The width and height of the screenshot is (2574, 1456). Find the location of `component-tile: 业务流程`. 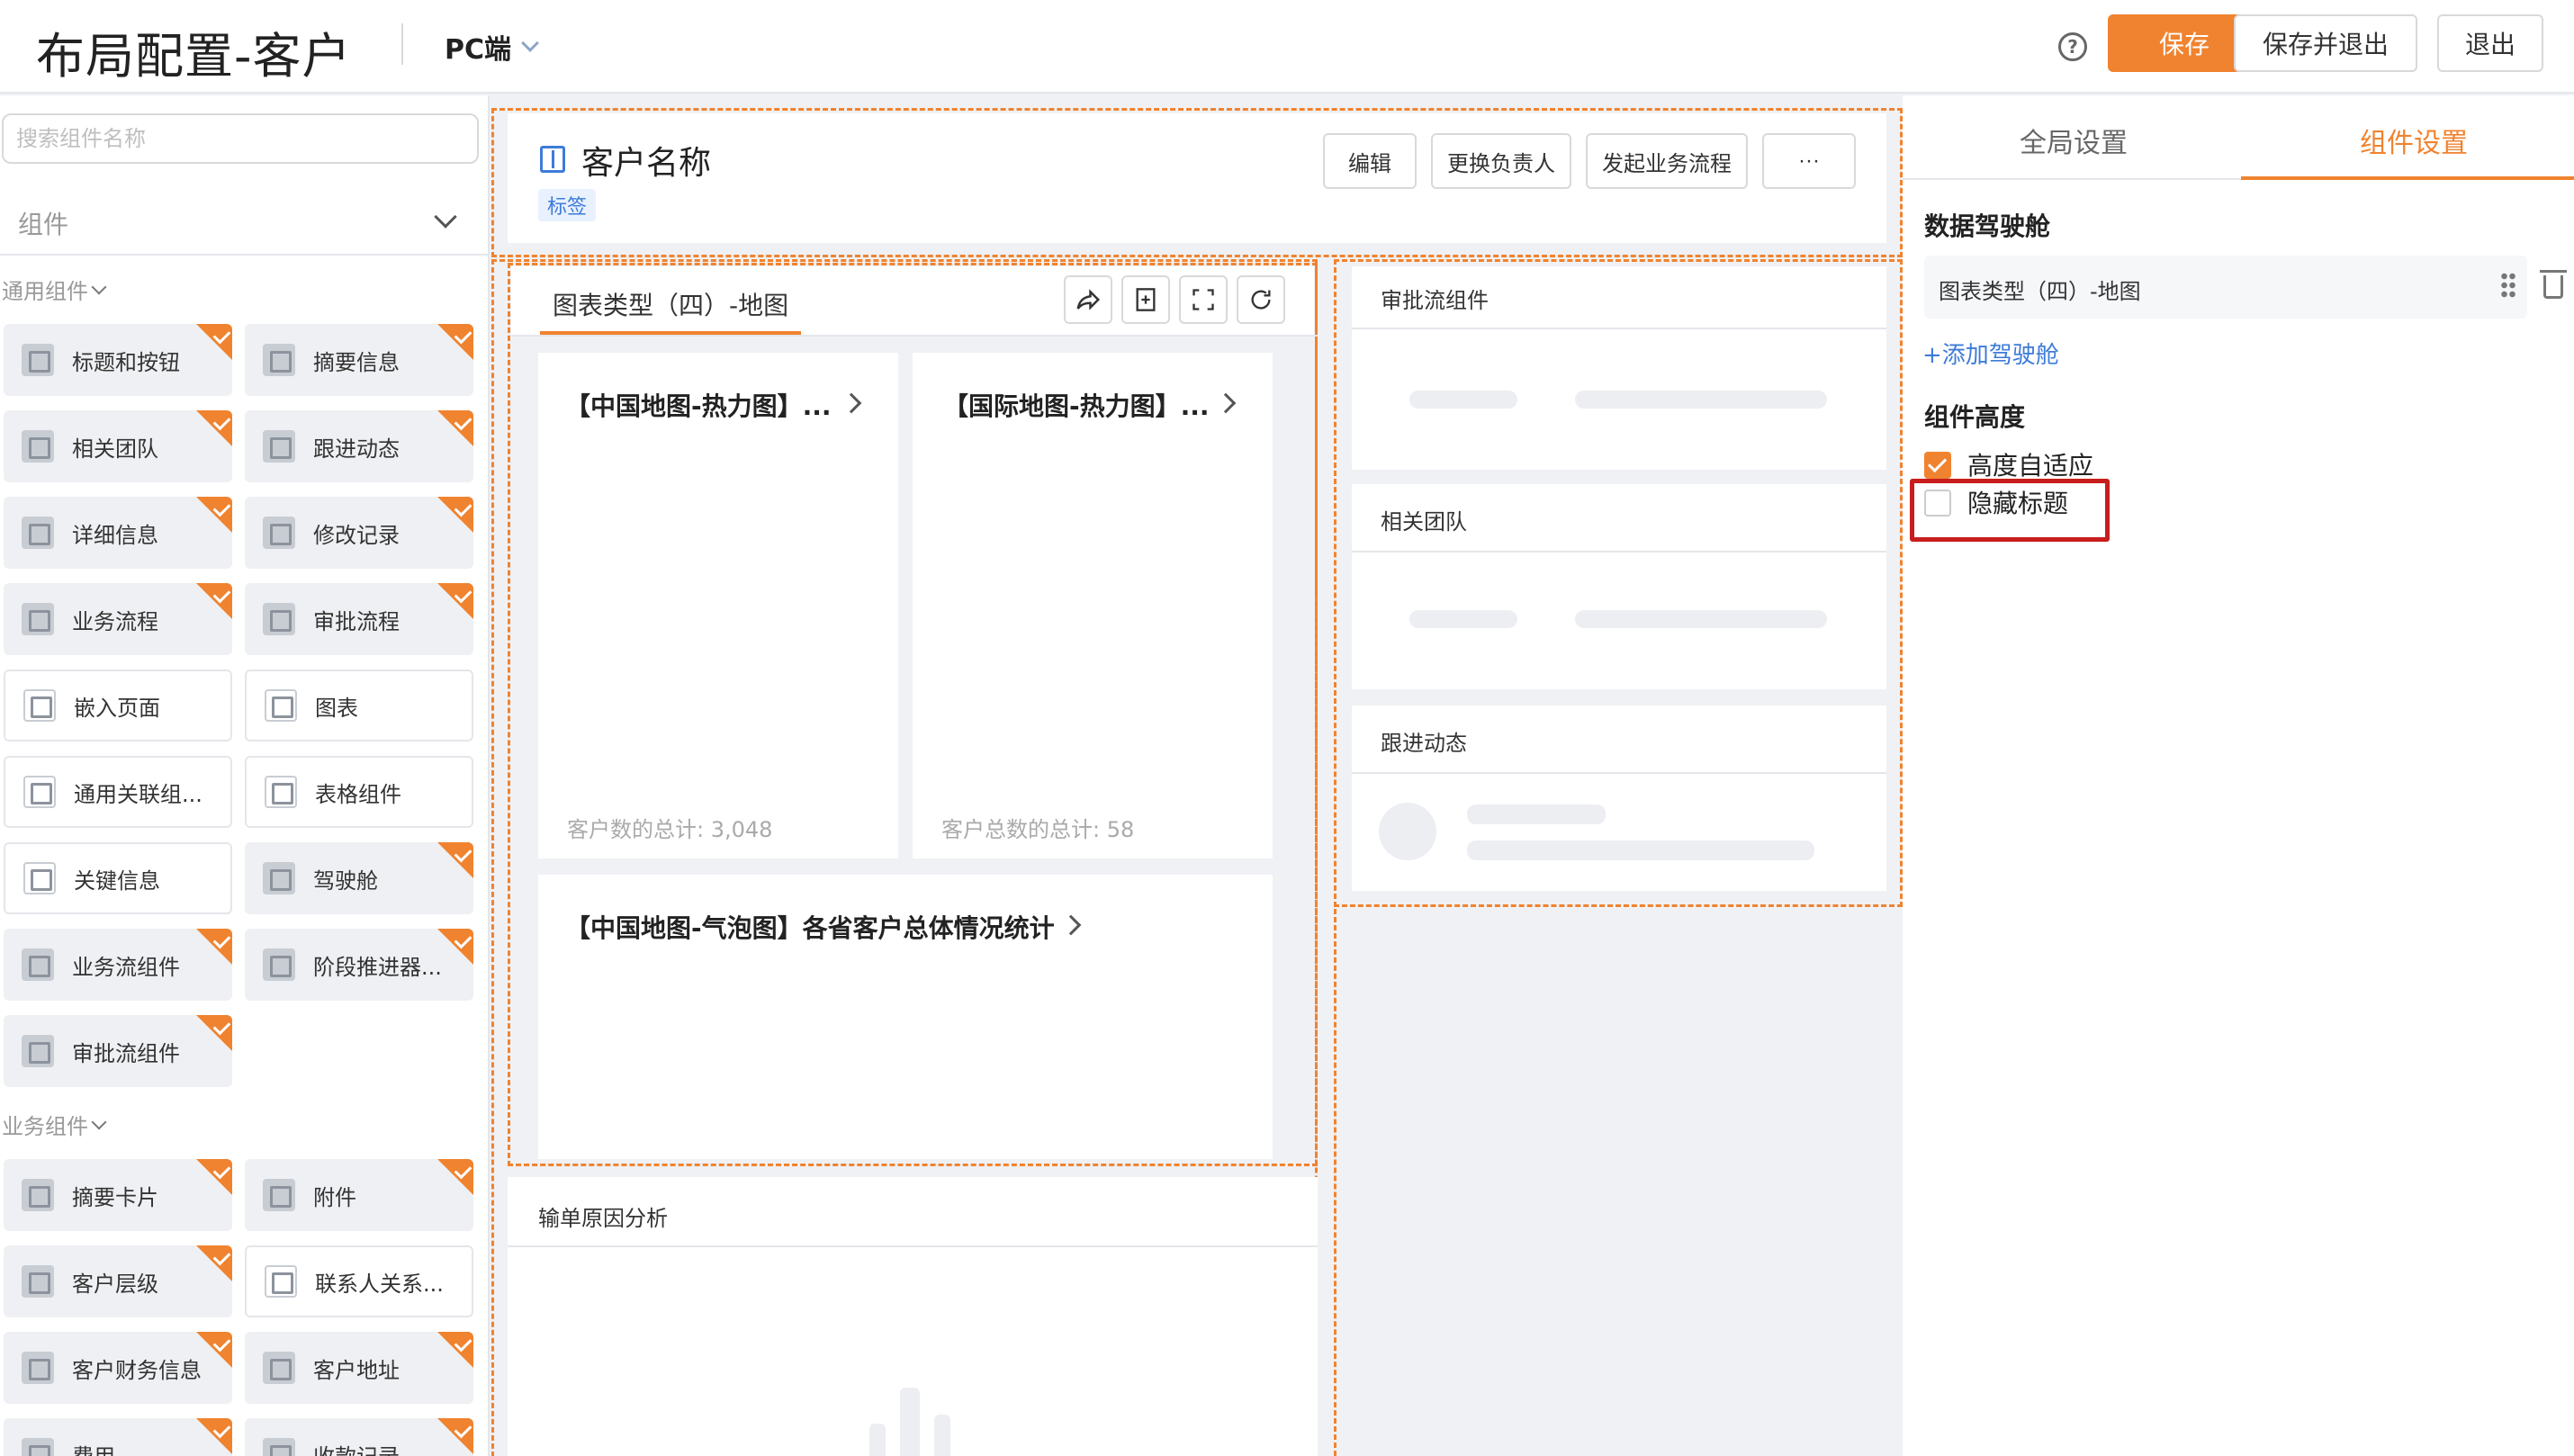

component-tile: 业务流程 is located at coordinates (118, 619).